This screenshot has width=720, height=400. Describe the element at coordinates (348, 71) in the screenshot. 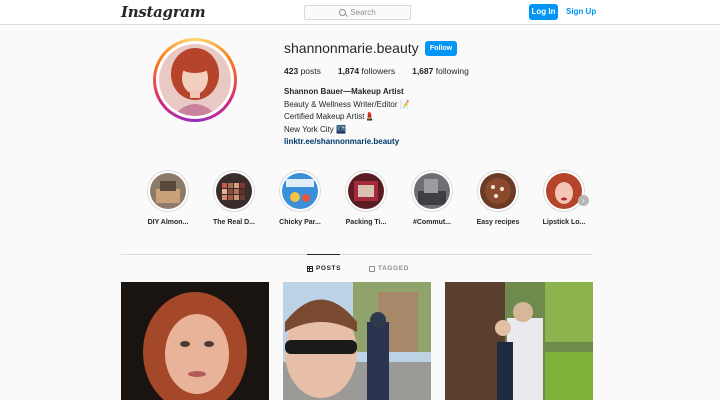

I see `followers-count: 1,874` at that location.